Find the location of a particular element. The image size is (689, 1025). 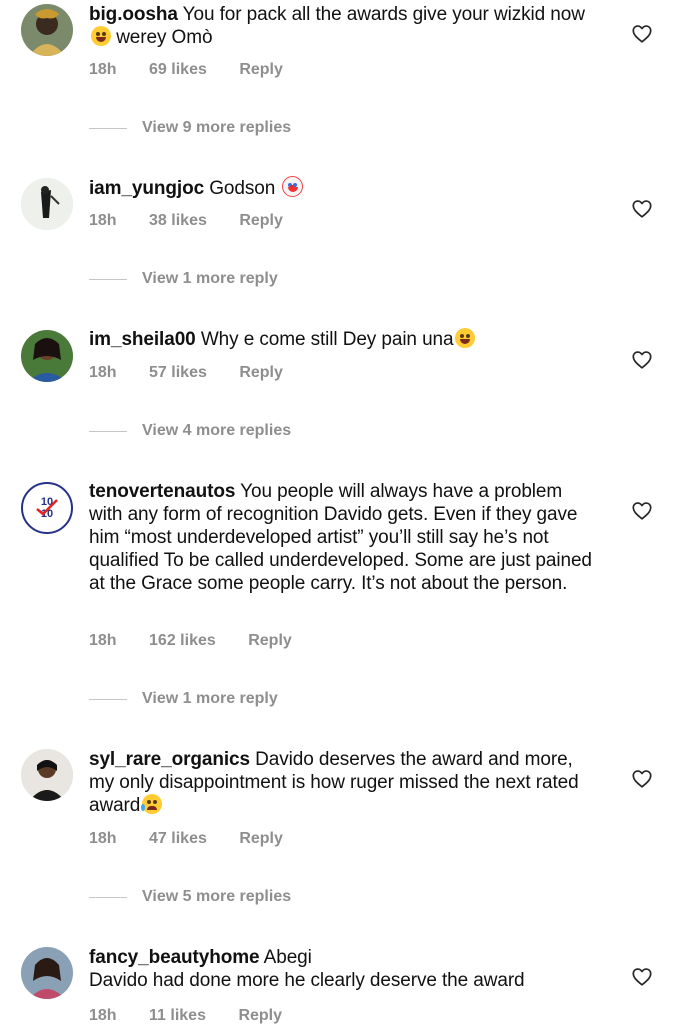

view-more-replies-button: View 5 more replies is located at coordinates (190, 897).